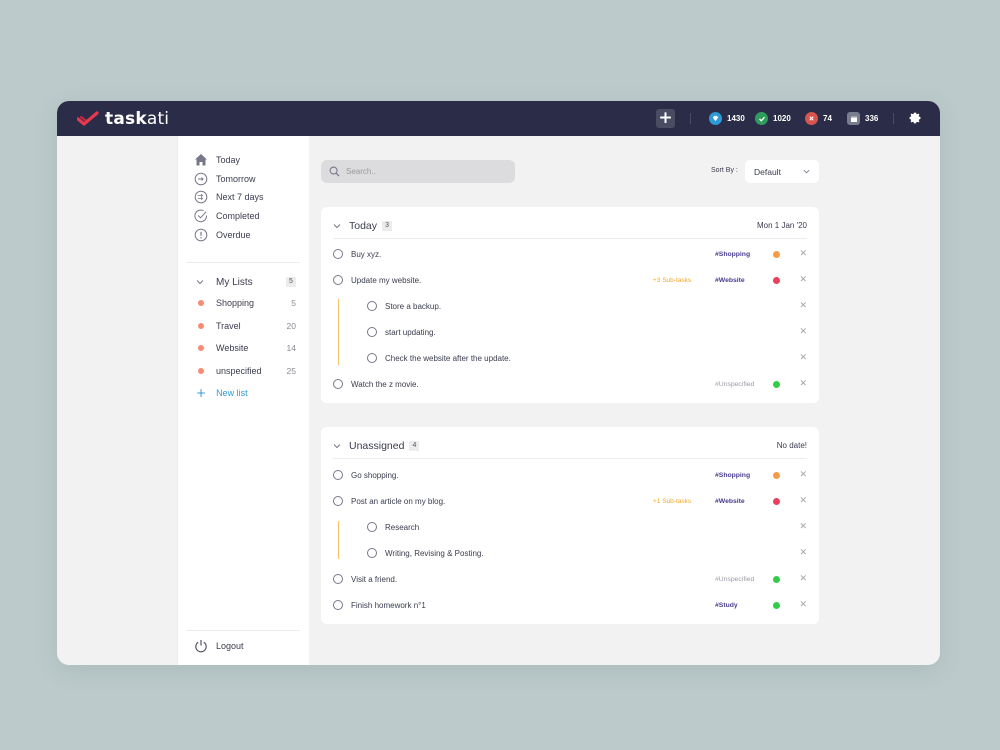 The height and width of the screenshot is (750, 1000). What do you see at coordinates (219, 646) in the screenshot?
I see `logout-button: Logout` at bounding box center [219, 646].